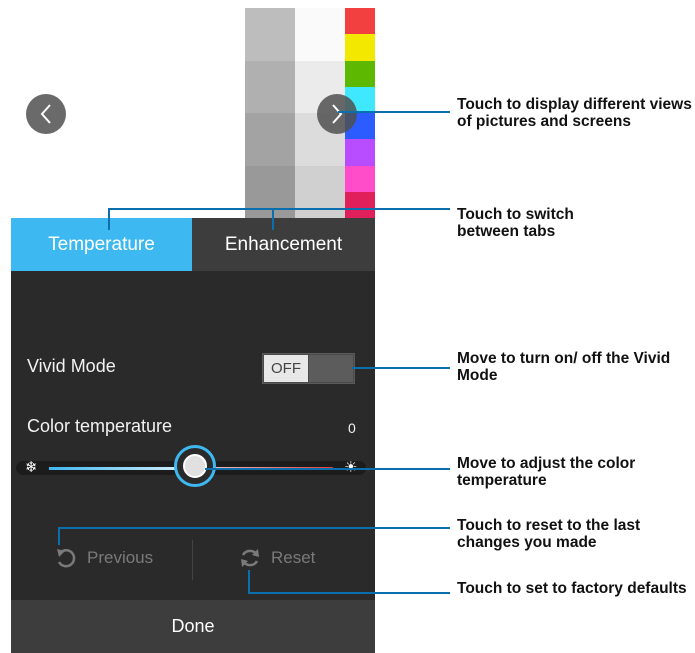 The height and width of the screenshot is (653, 695). I want to click on slider-knob, so click(195, 466).